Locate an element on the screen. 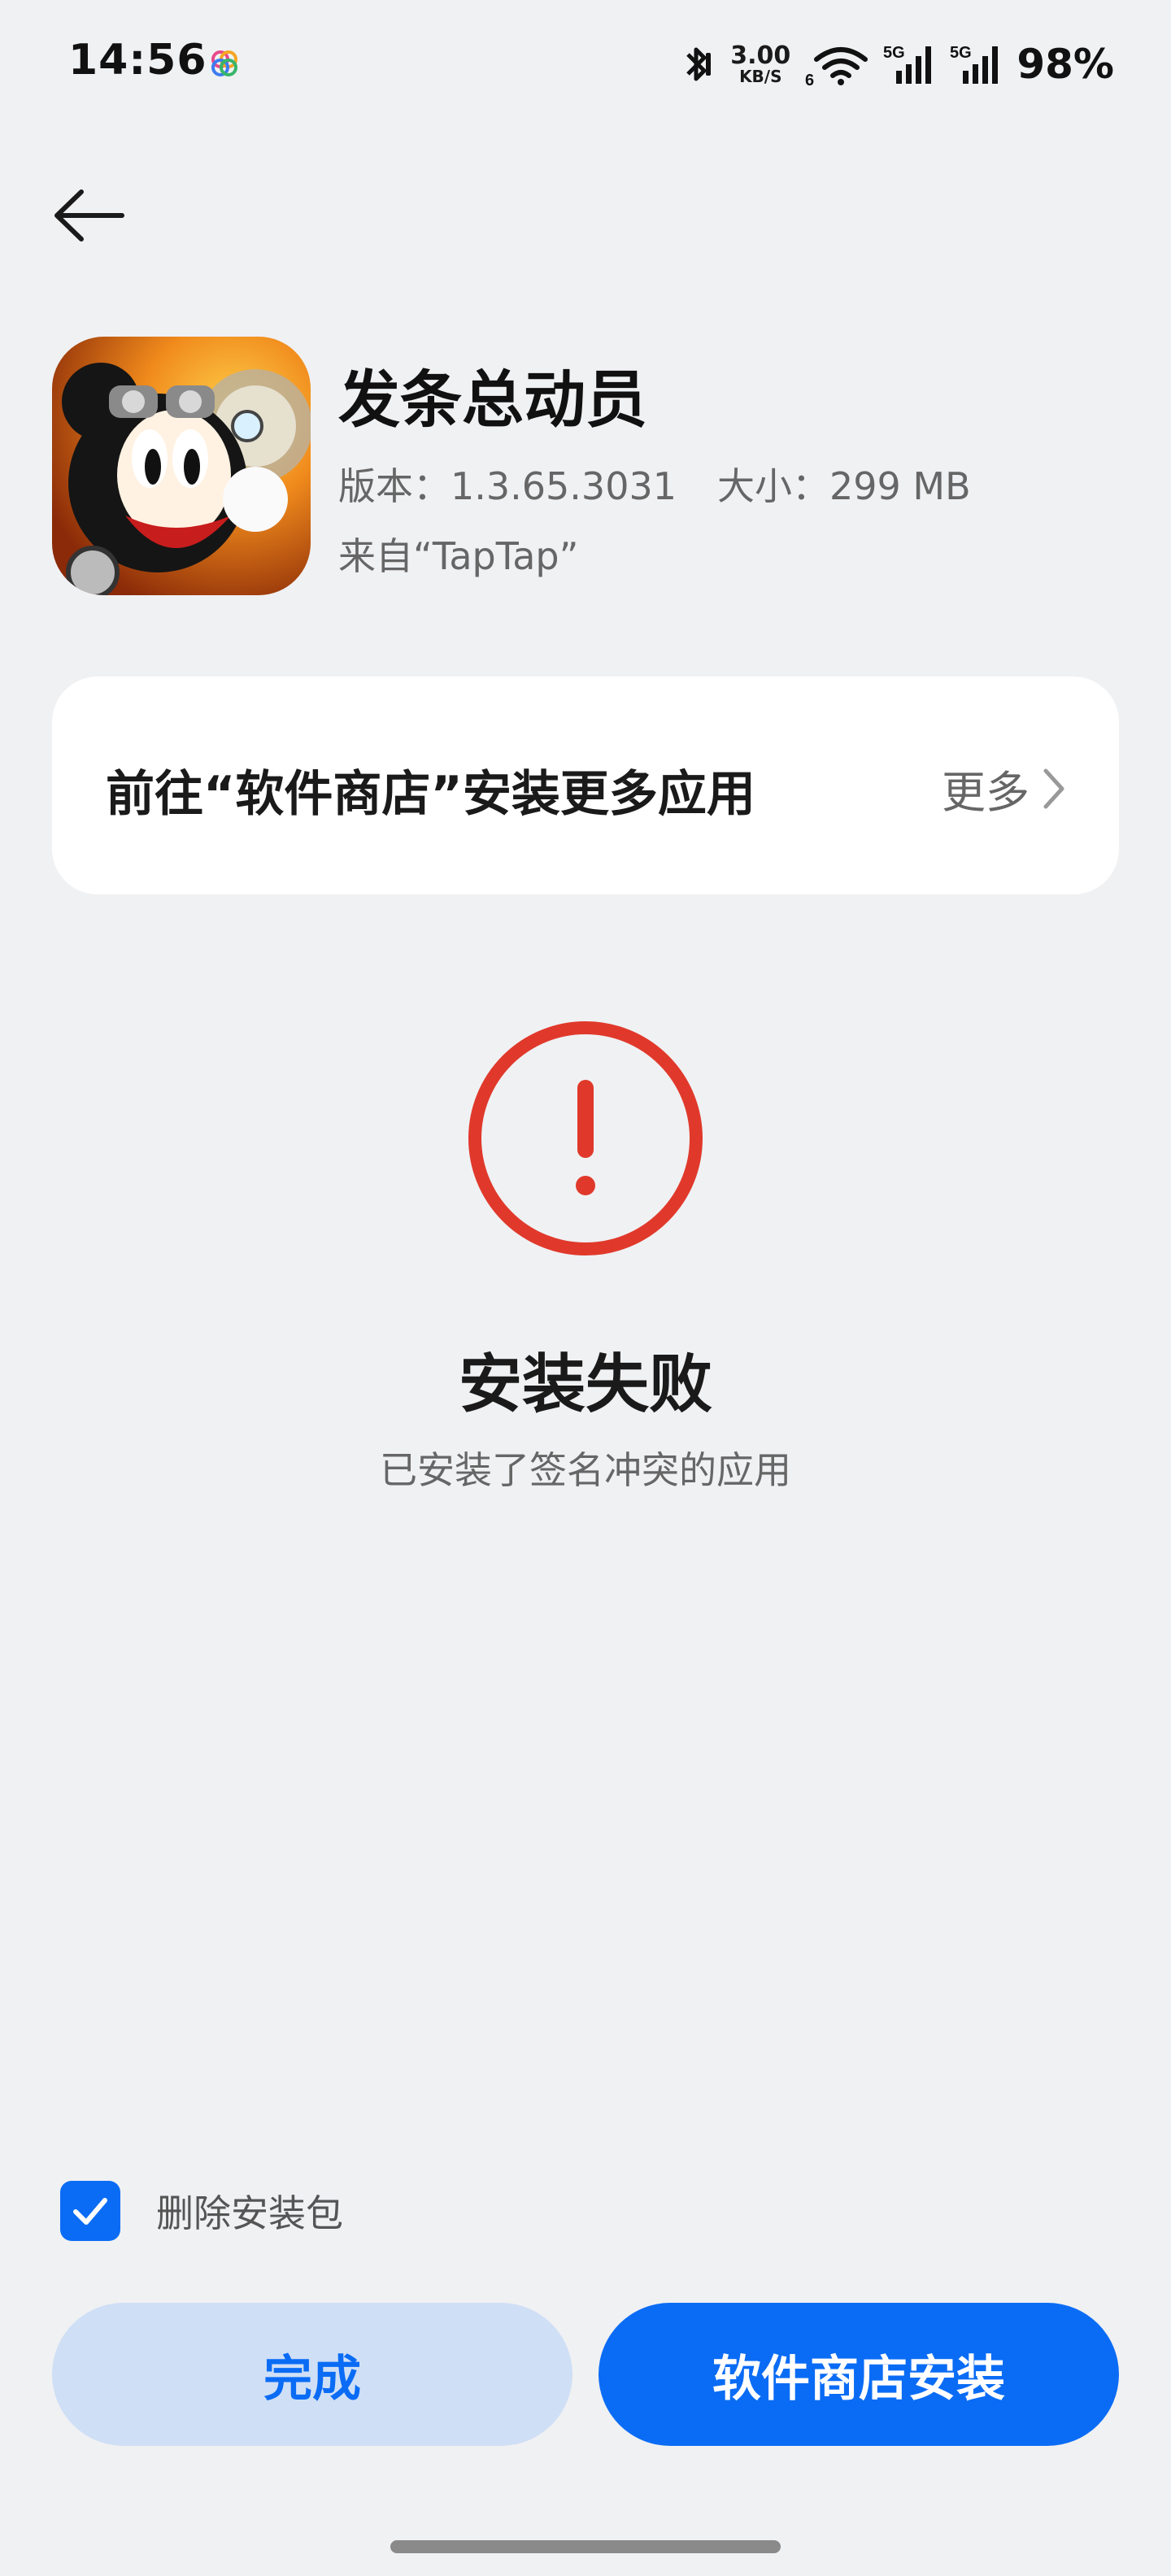  network-speed: 3.00 KB/S is located at coordinates (760, 64).